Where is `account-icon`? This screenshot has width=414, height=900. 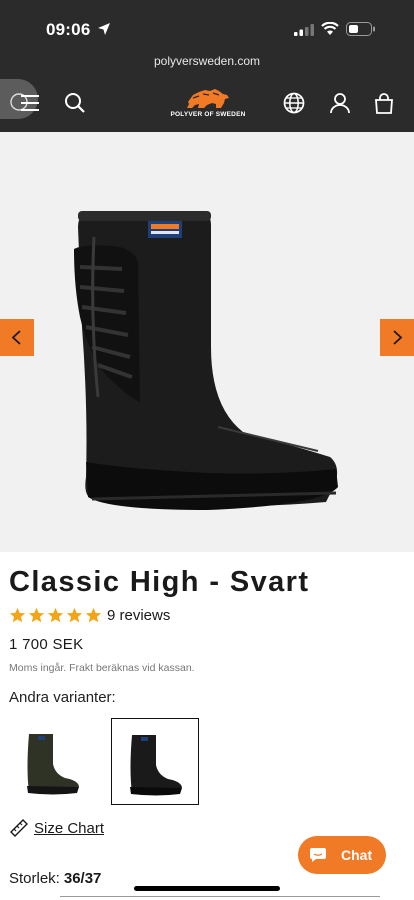
account-icon is located at coordinates (340, 103).